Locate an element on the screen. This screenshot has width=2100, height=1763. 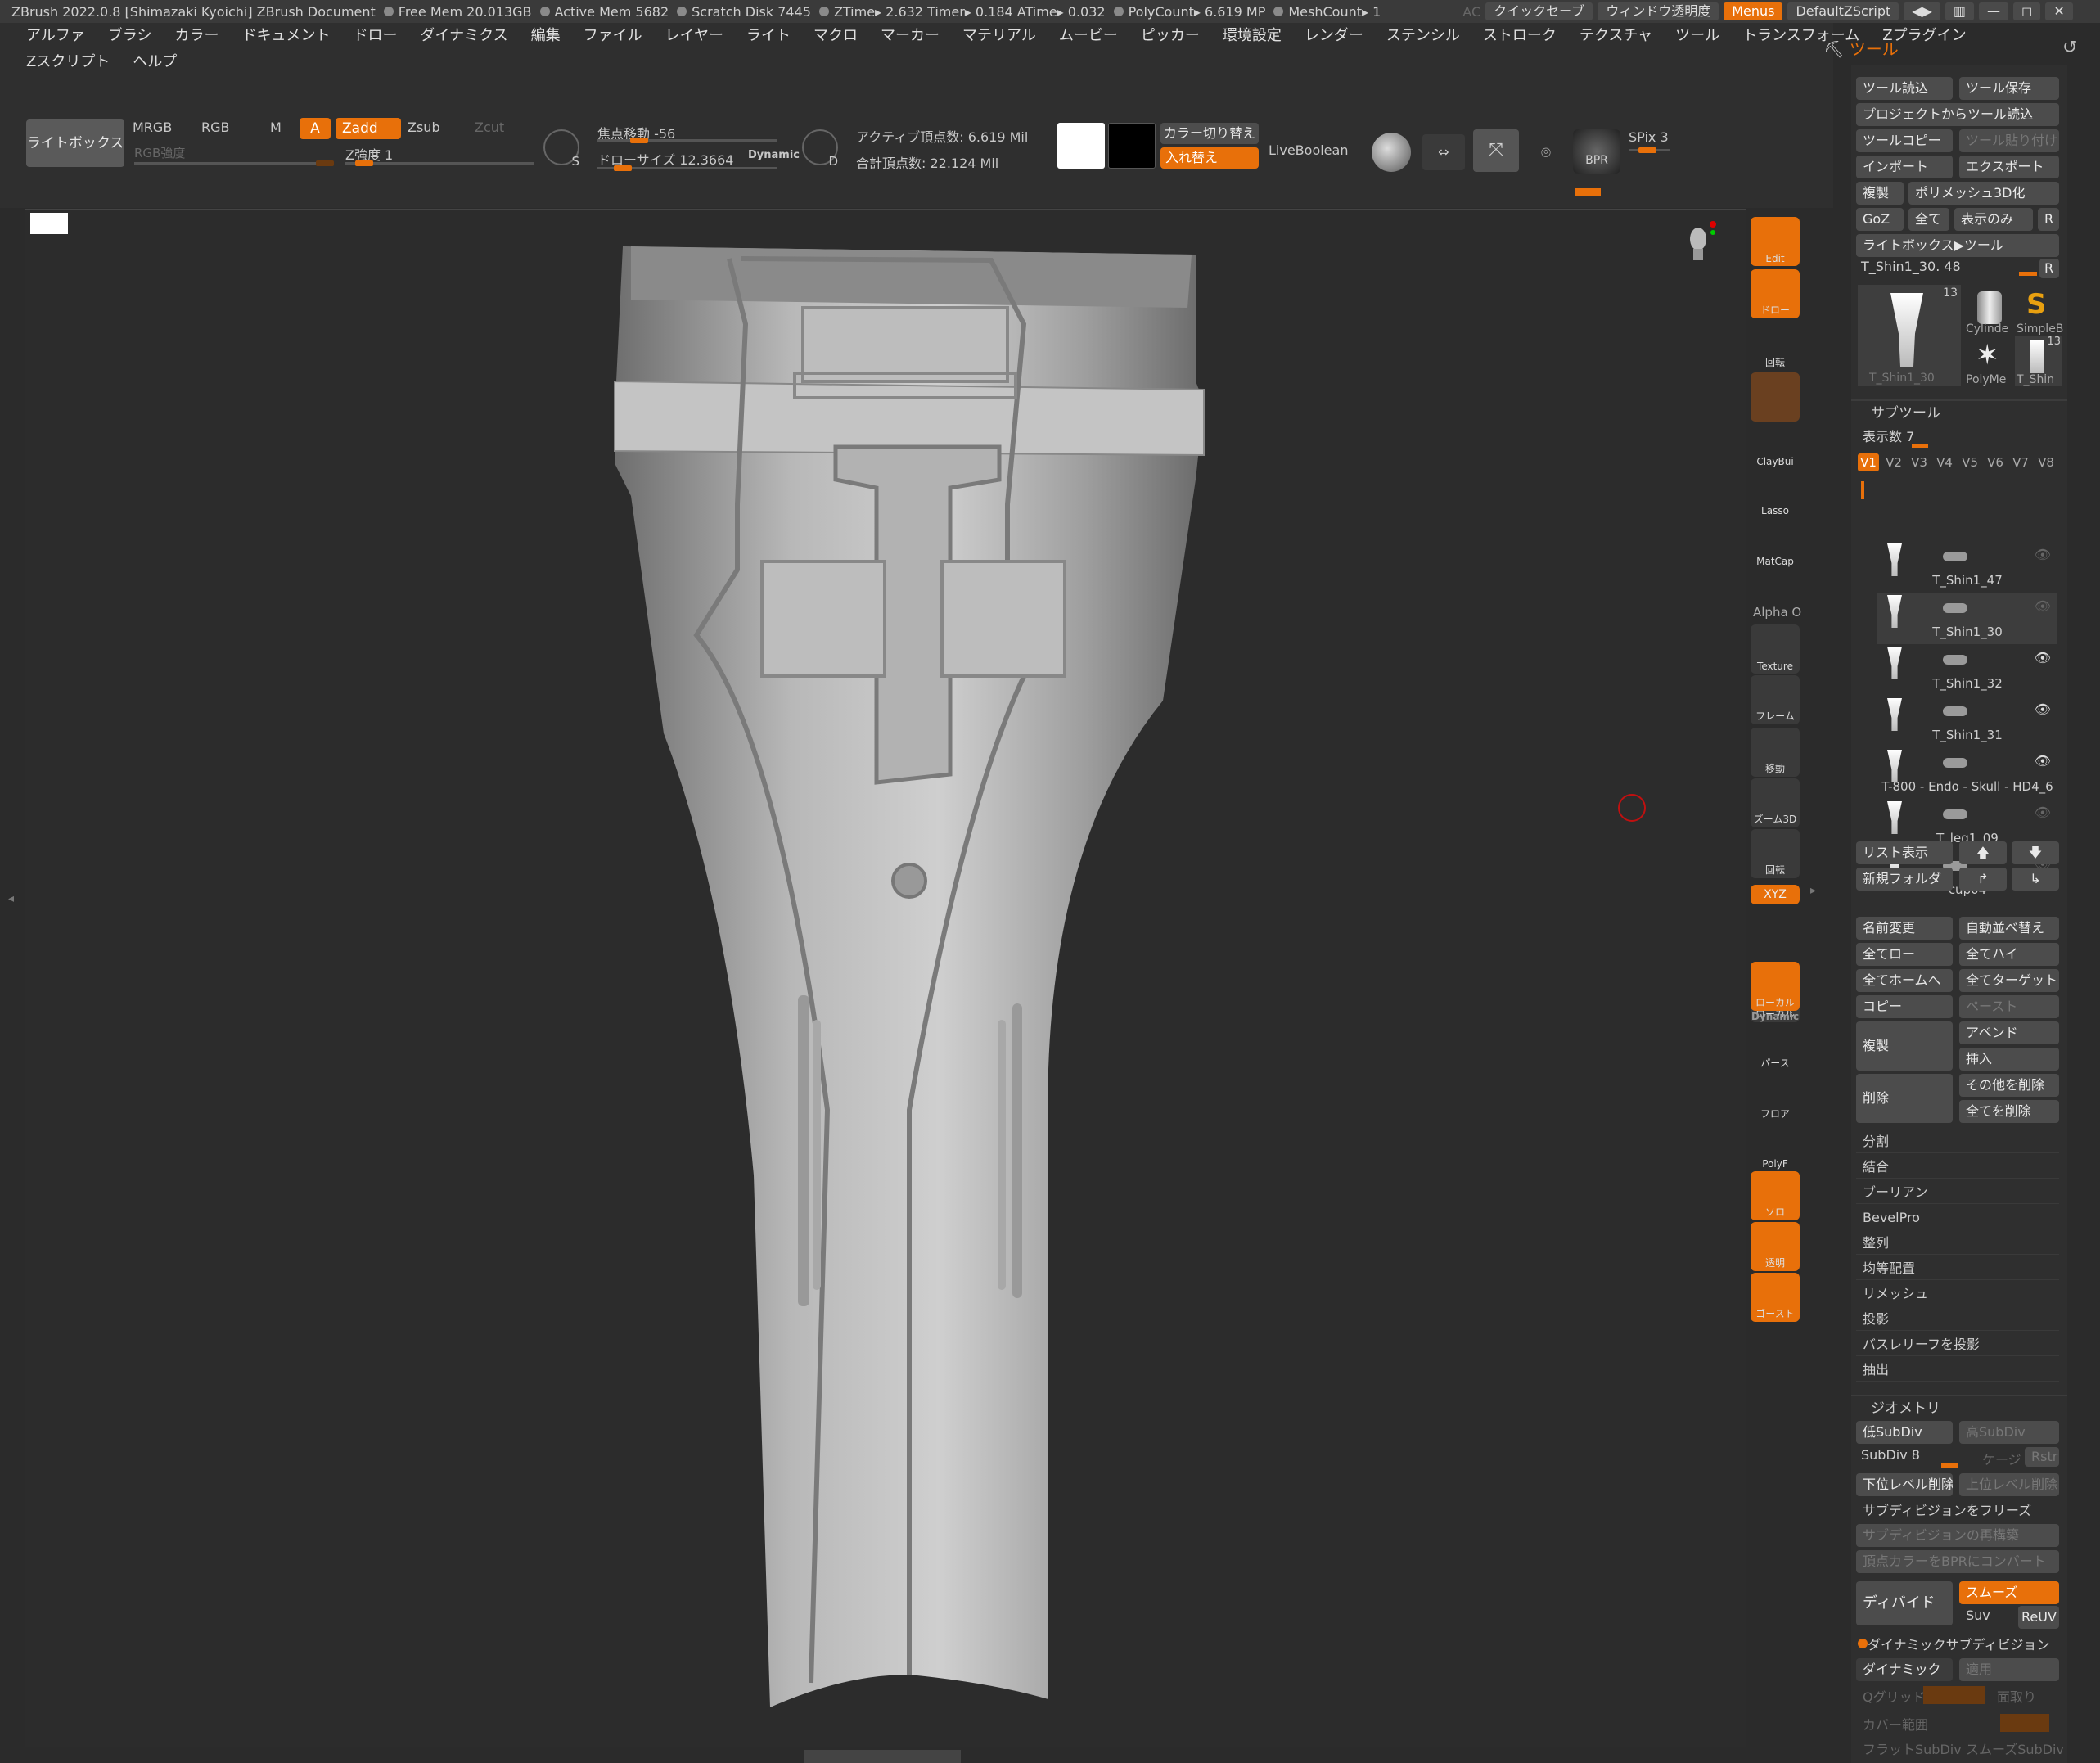
version-tab-v6: V6 is located at coordinates (1995, 462).